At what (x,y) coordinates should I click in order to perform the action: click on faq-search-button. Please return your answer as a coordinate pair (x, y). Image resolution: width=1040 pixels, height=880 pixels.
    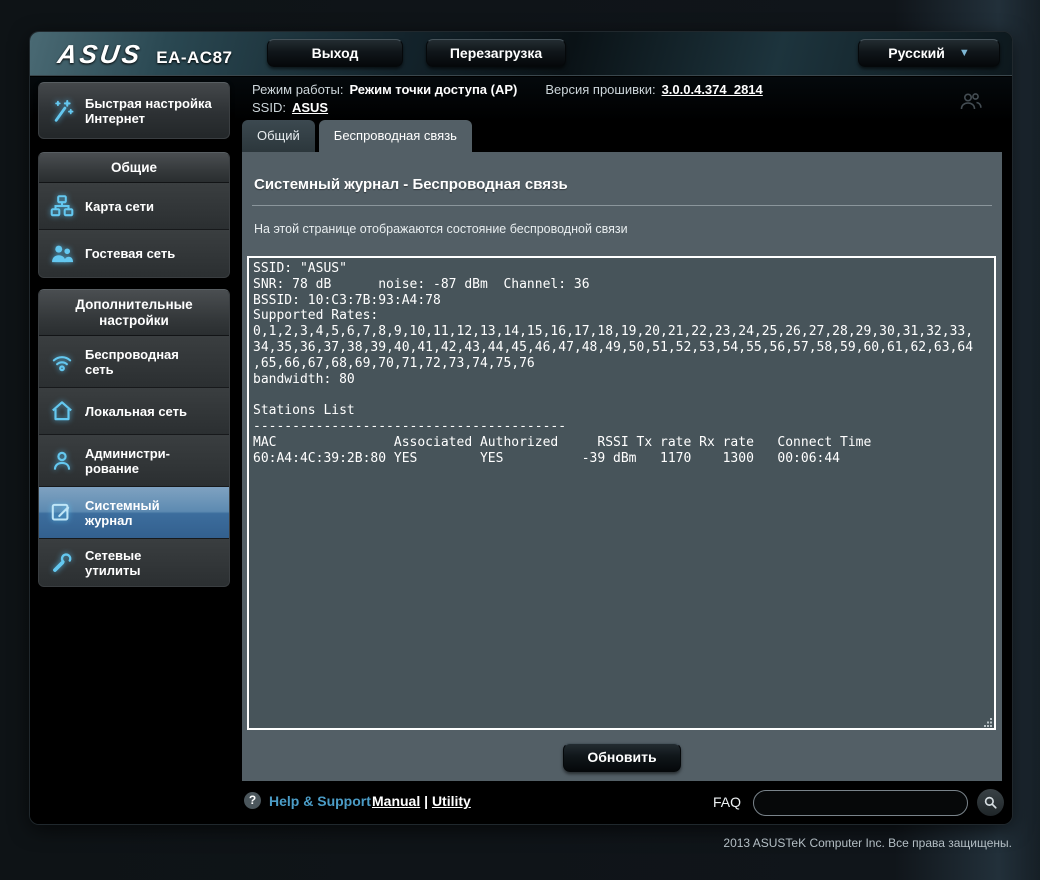
    Looking at the image, I should click on (990, 802).